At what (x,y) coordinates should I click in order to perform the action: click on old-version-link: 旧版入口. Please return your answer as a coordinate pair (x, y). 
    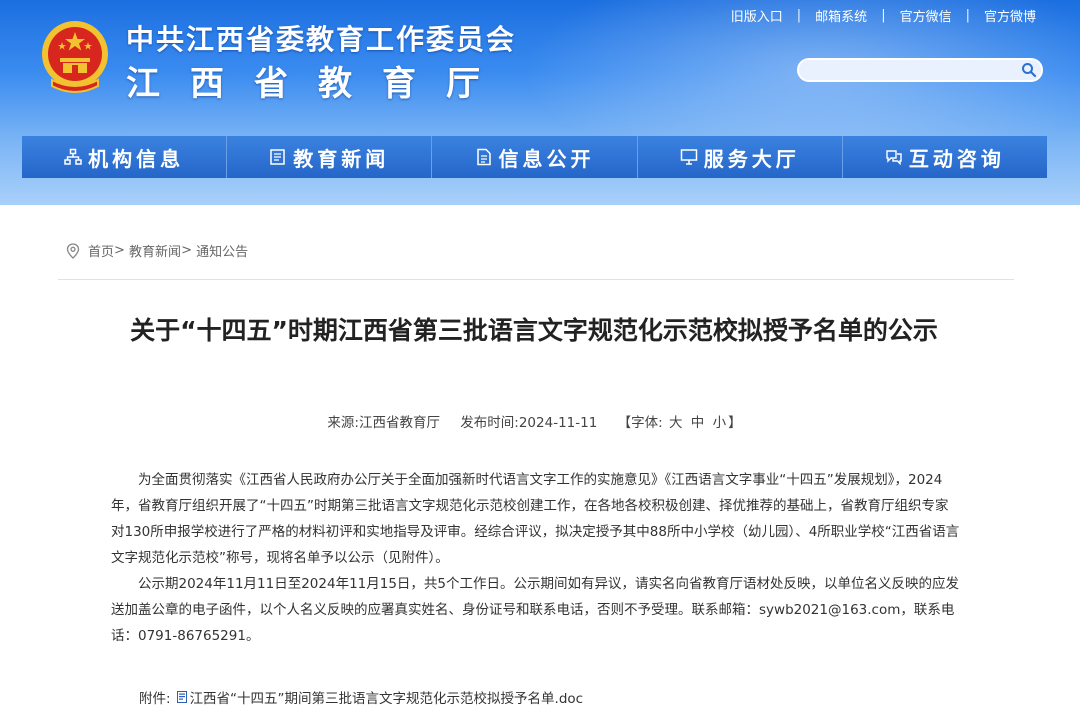
    Looking at the image, I should click on (757, 15).